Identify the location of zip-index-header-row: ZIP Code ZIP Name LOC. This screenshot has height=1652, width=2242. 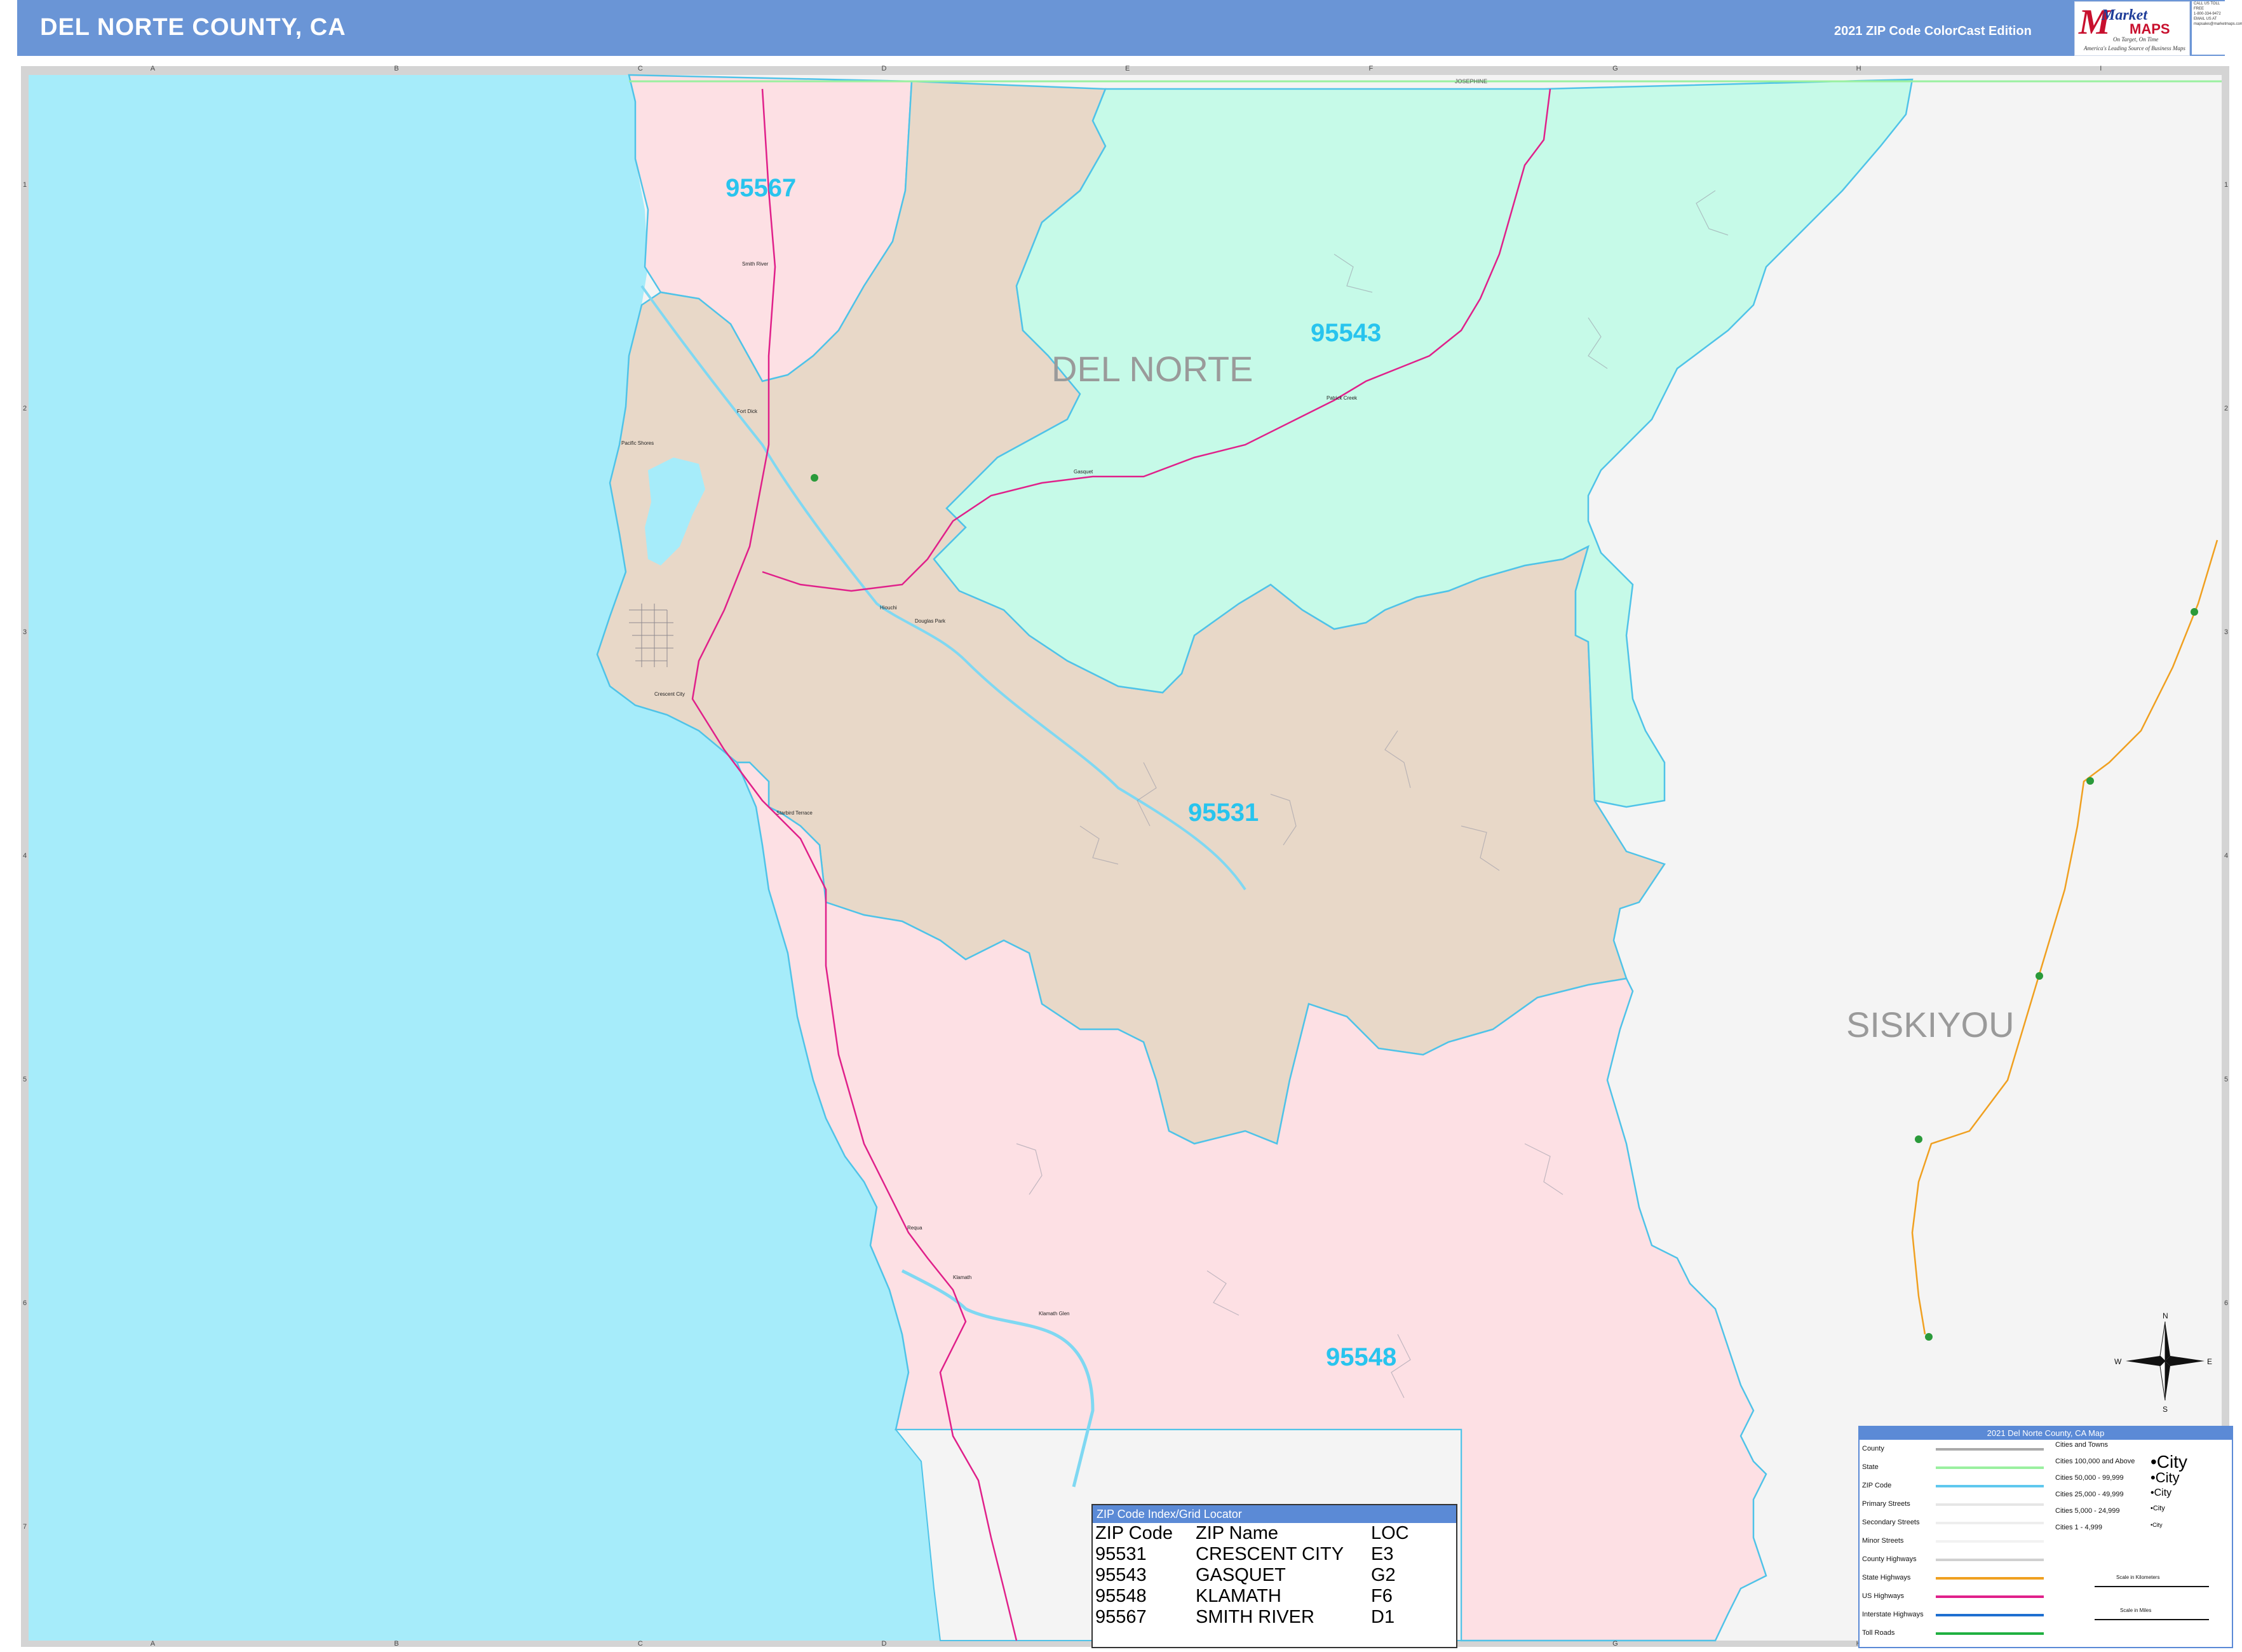
(1252, 1534).